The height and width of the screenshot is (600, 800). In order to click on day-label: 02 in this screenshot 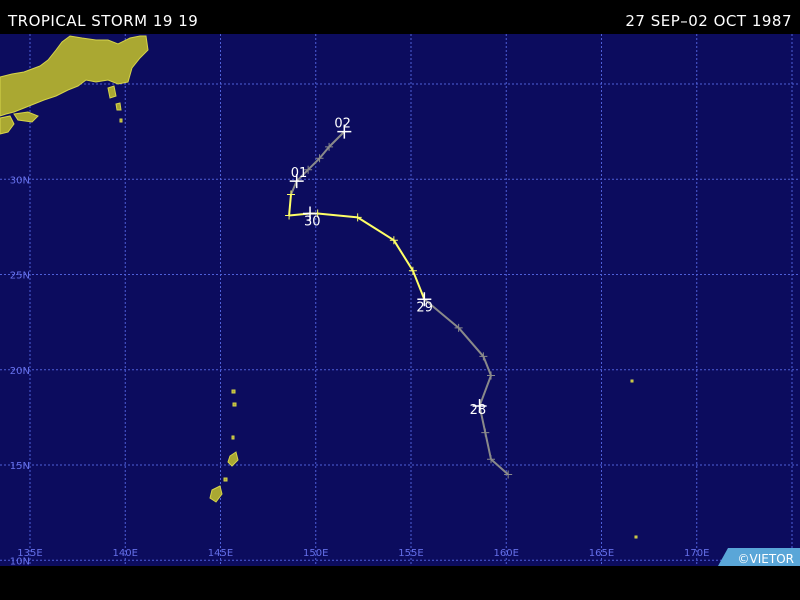, I will do `click(342, 124)`.